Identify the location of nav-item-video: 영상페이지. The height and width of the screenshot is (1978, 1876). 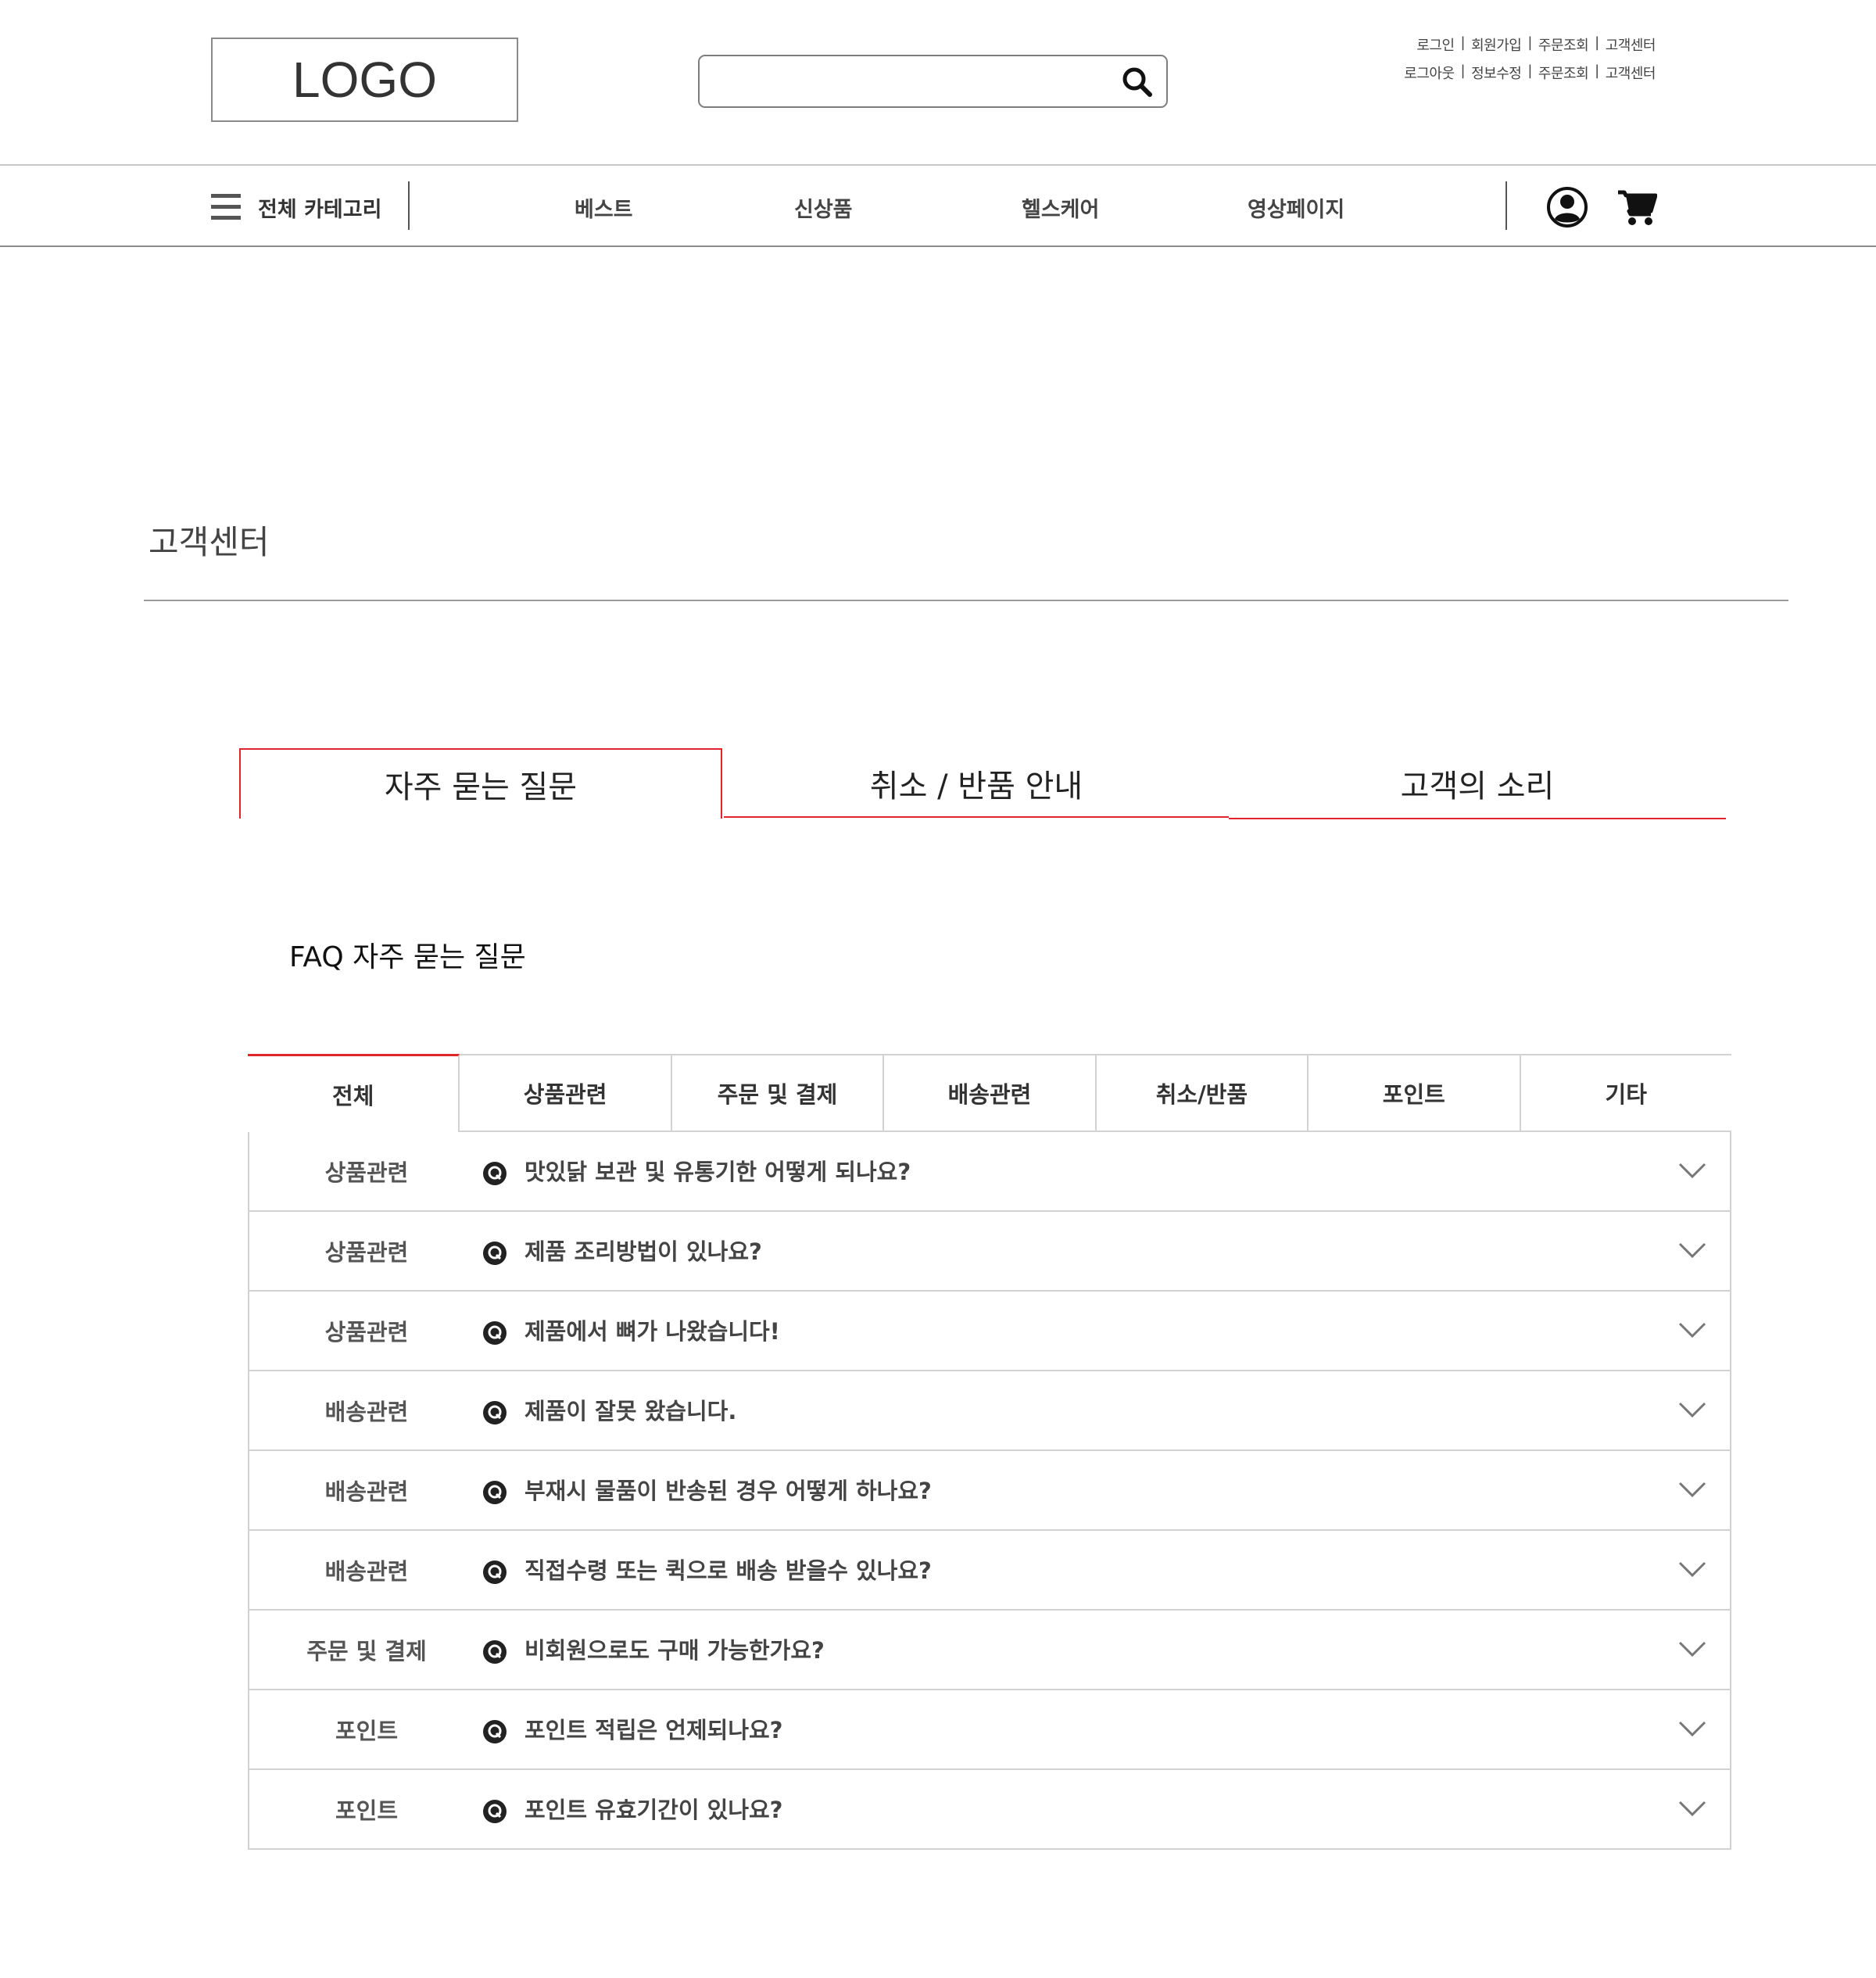
(1296, 208).